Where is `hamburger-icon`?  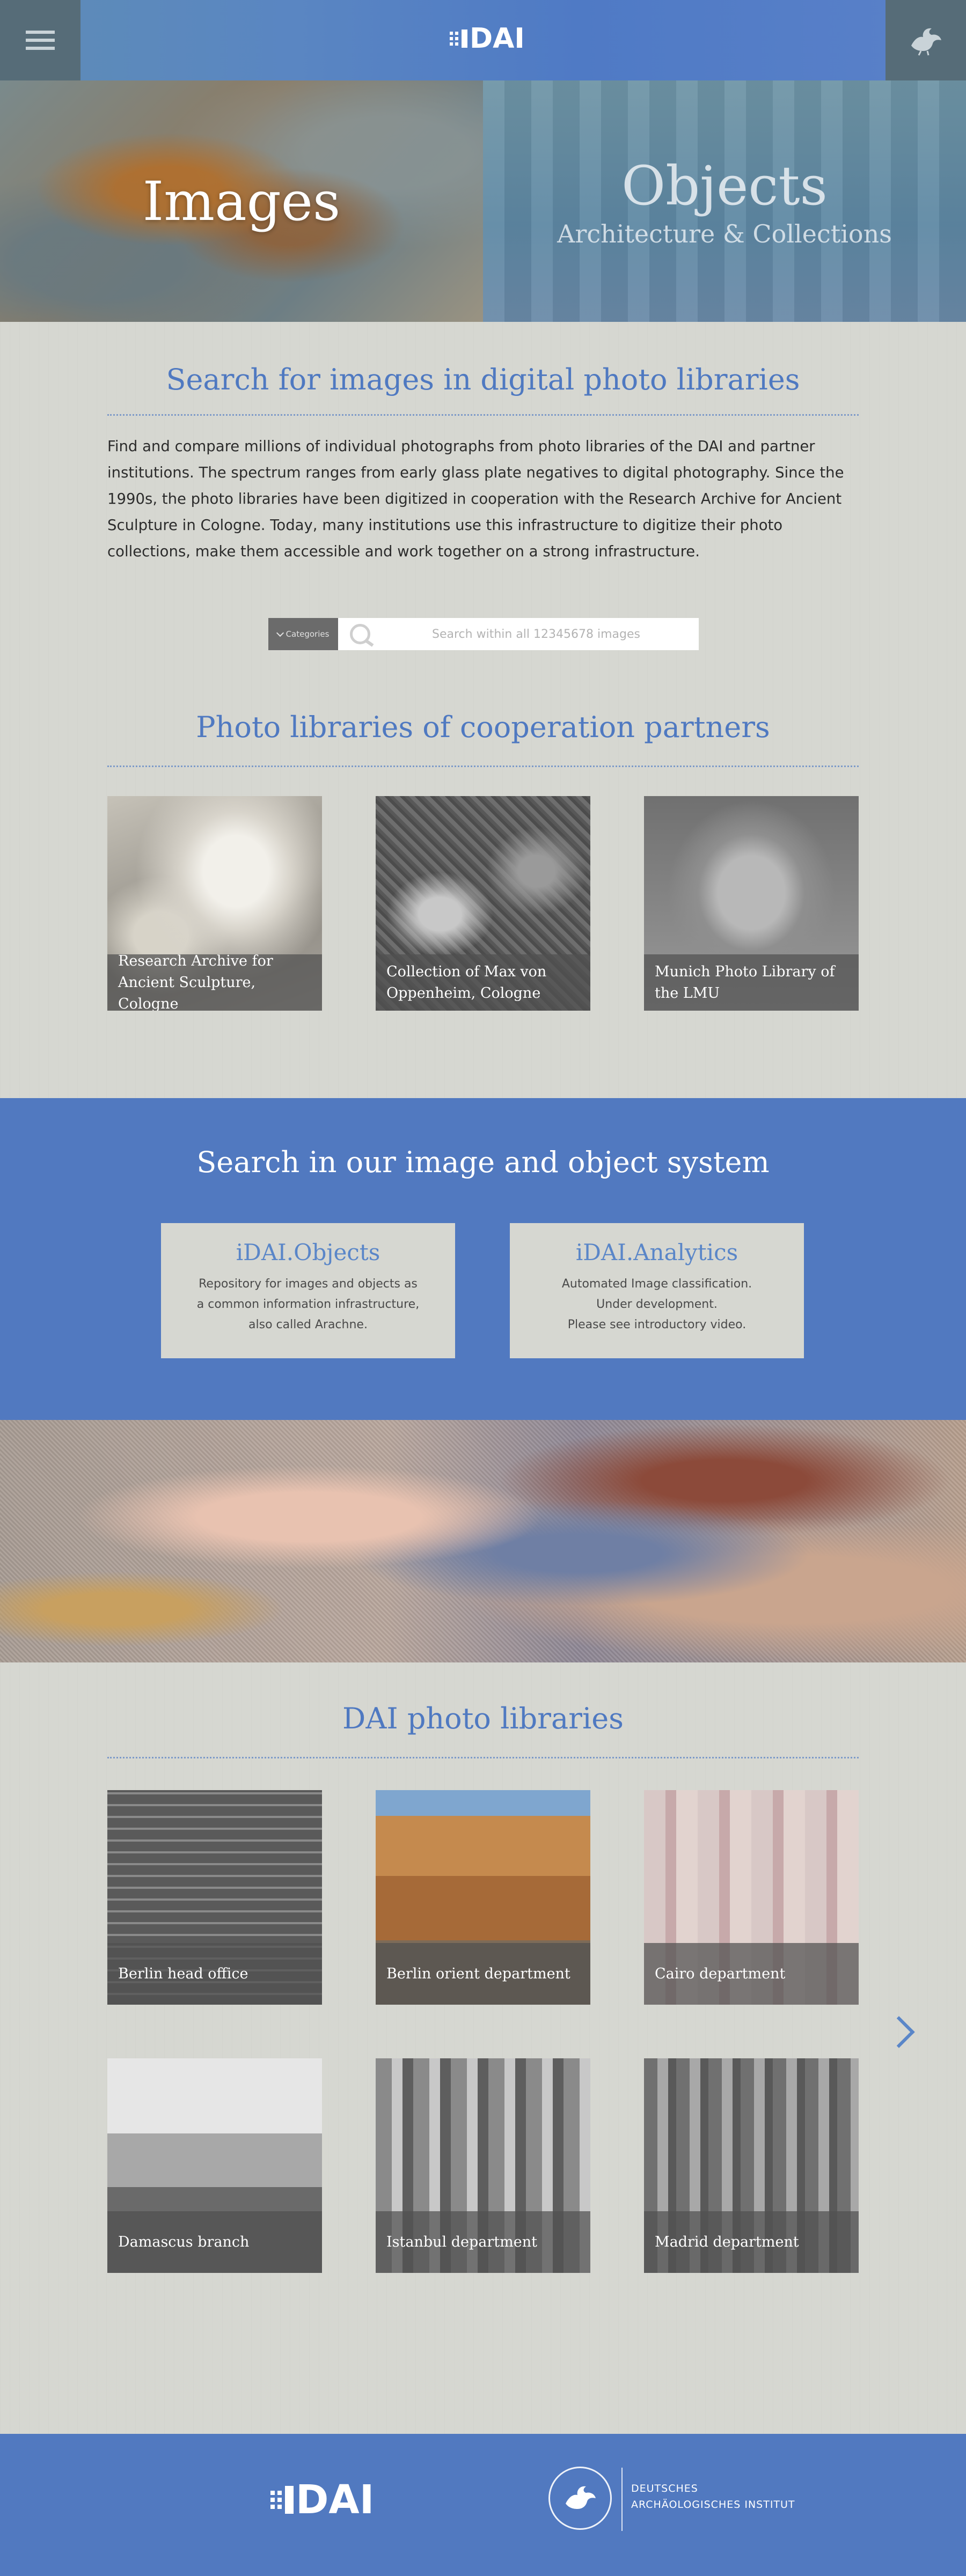
hamburger-icon is located at coordinates (40, 40).